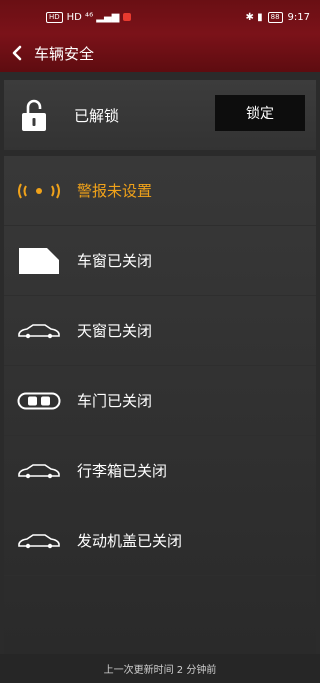 This screenshot has width=320, height=683. What do you see at coordinates (160, 115) in the screenshot?
I see `lock-panel: 已解锁 锁定` at bounding box center [160, 115].